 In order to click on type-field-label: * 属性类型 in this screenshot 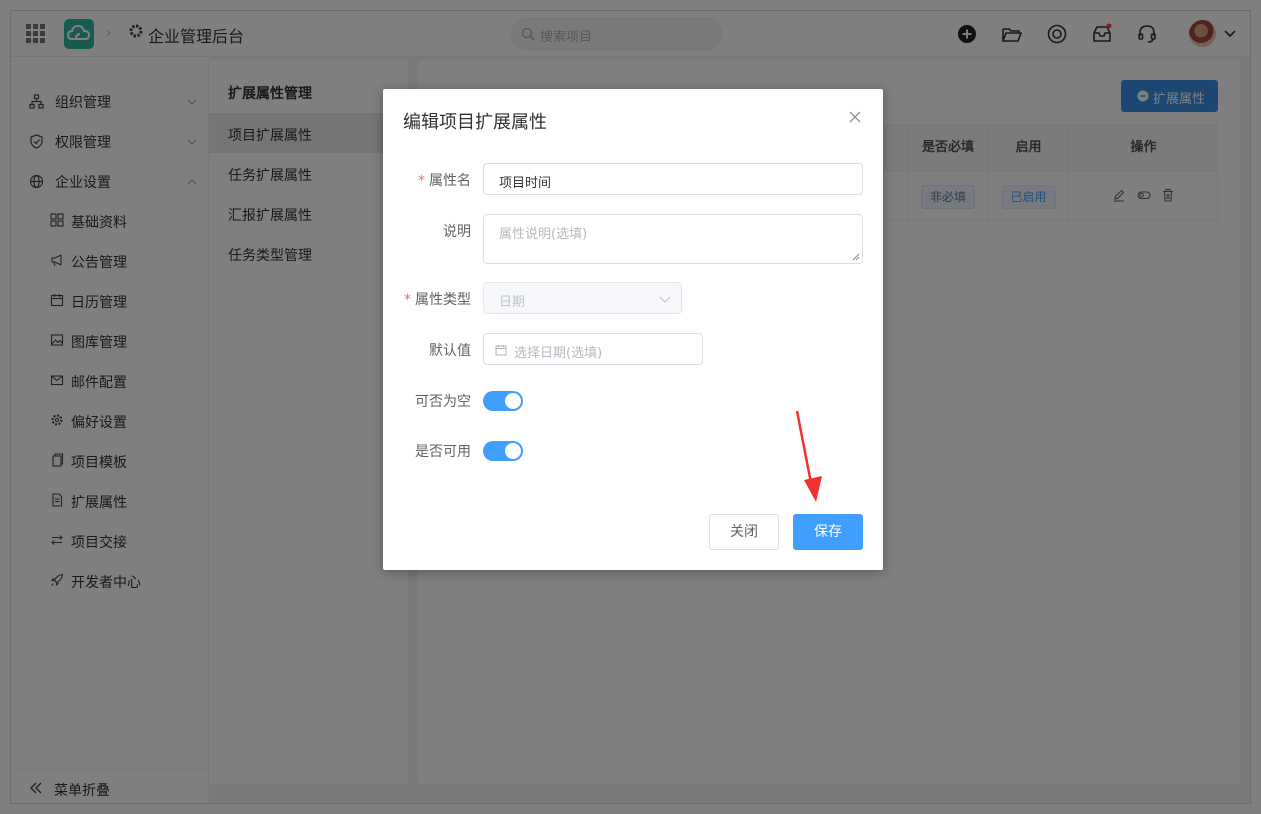, I will do `click(437, 300)`.